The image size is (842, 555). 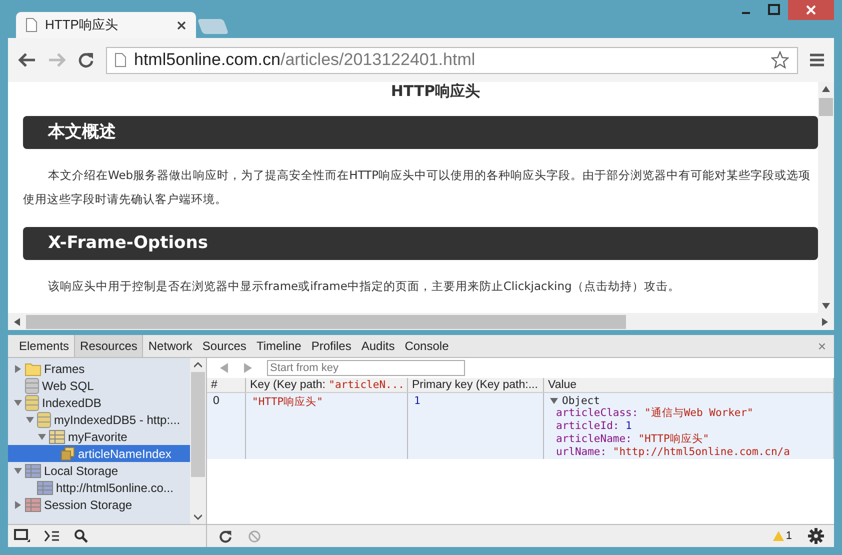 What do you see at coordinates (816, 536) in the screenshot?
I see `settings-icon` at bounding box center [816, 536].